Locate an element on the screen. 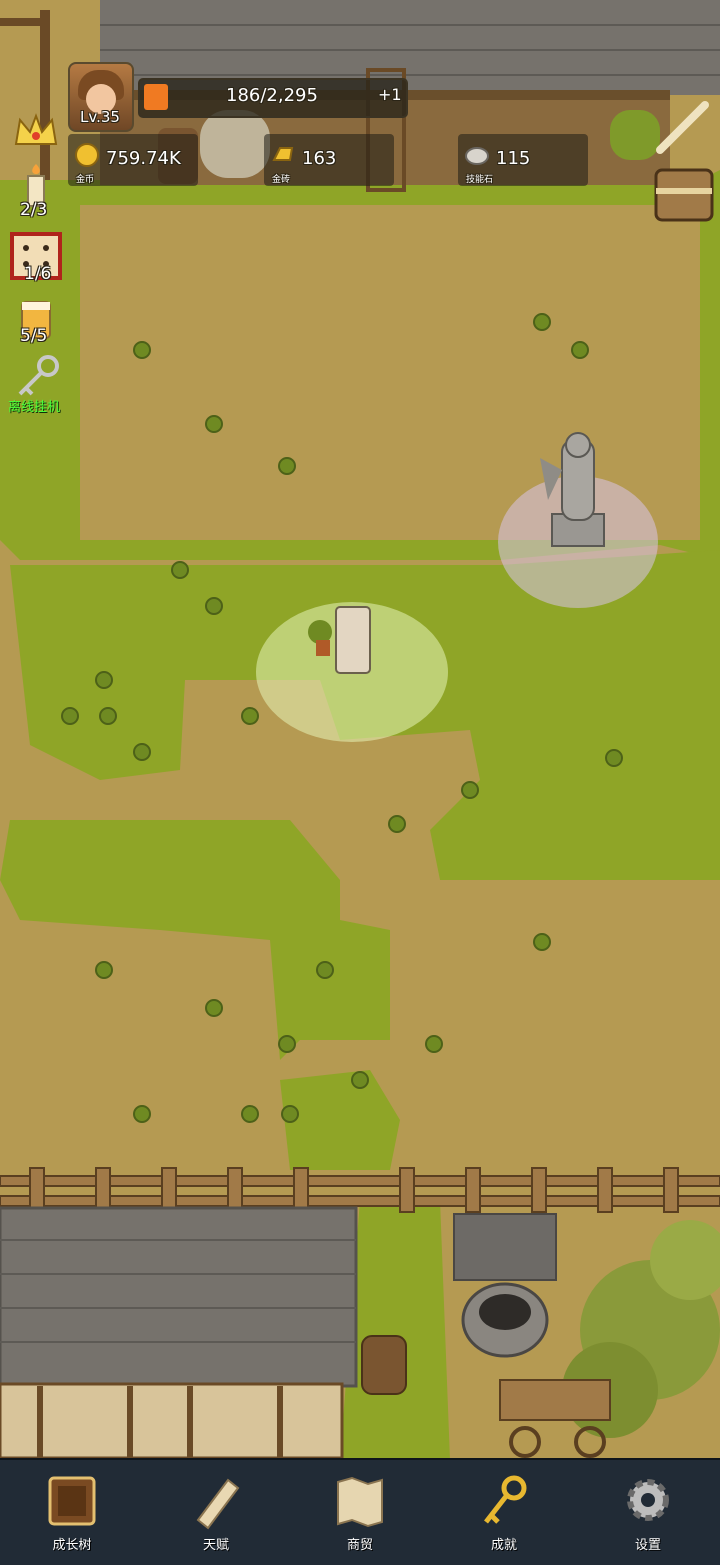 This screenshot has width=720, height=1565. bottom-nav-bar: 成长树 天赋 商贸 成就 设置 is located at coordinates (360, 1511).